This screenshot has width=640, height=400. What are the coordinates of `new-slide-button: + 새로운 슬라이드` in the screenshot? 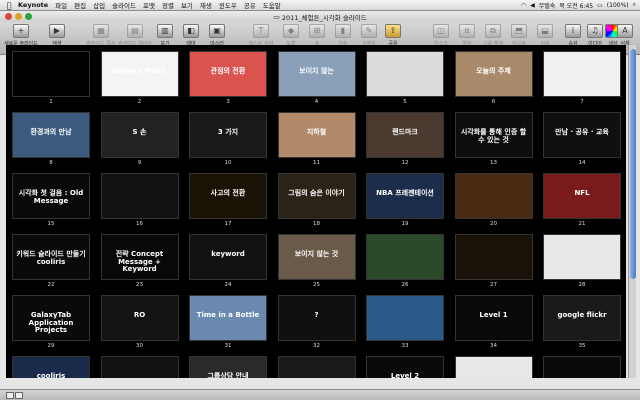 It's located at (21, 35).